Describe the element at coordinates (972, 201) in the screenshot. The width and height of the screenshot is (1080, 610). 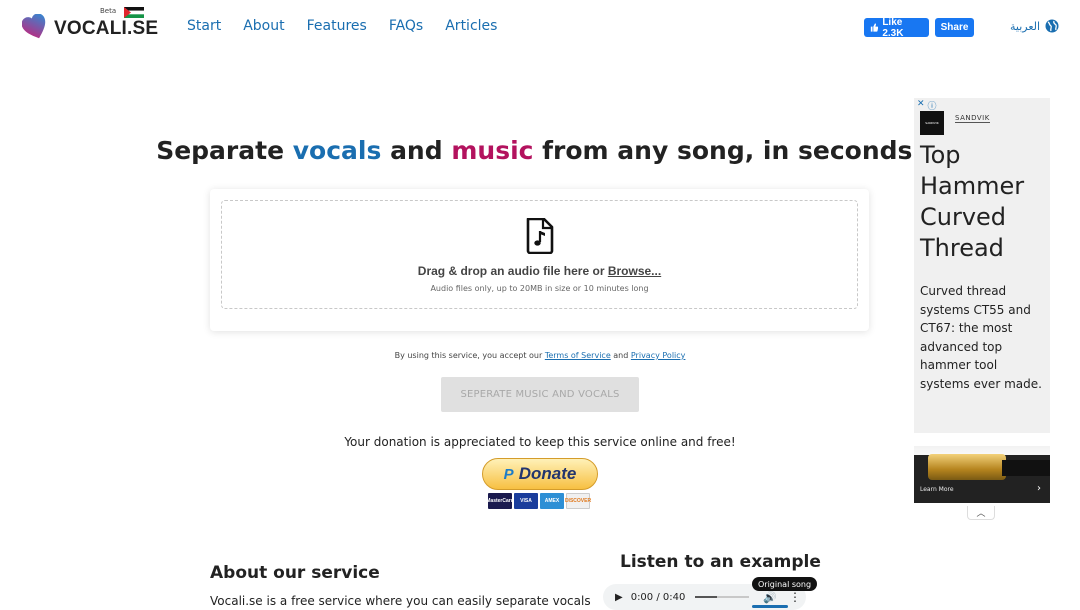
I see `ad-headline: Top Hammer Curved Thread` at that location.